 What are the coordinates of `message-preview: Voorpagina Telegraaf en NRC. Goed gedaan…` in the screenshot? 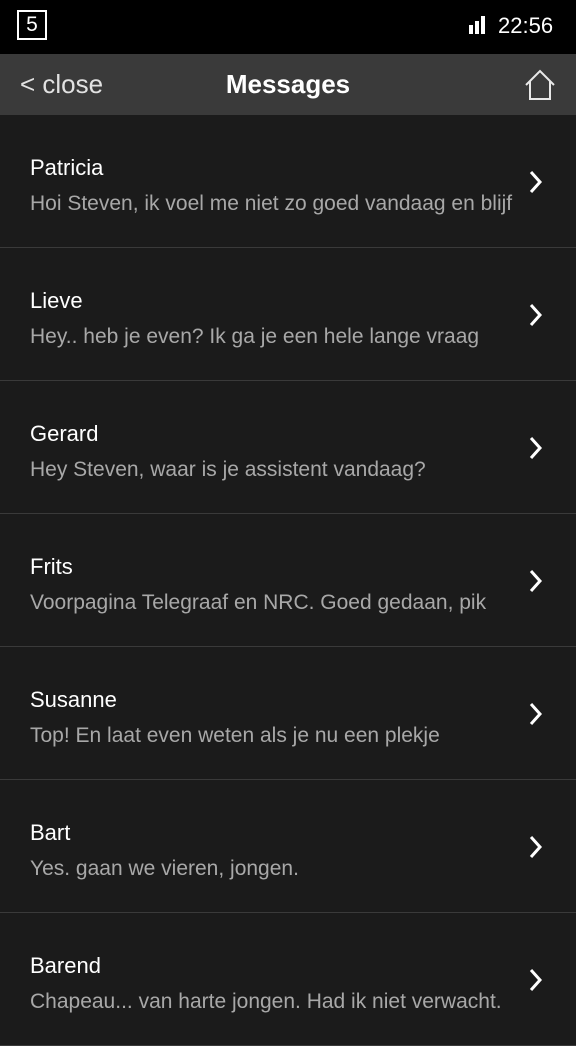 It's located at (258, 602).